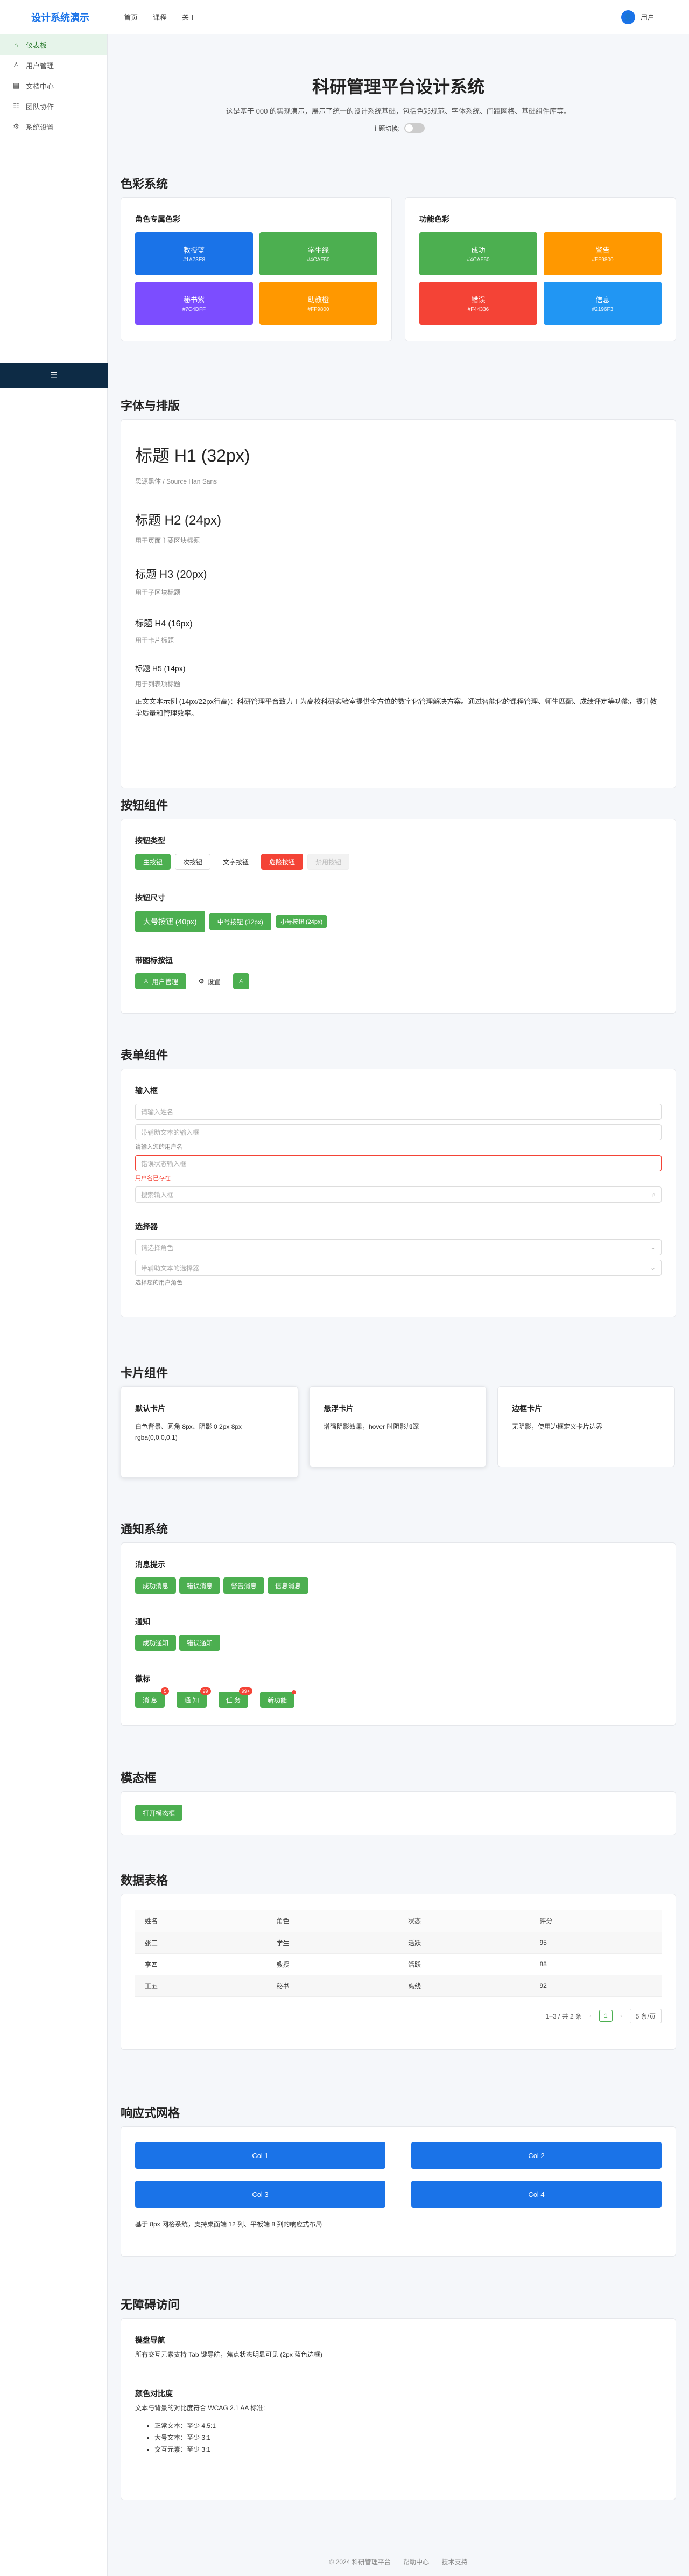 The image size is (689, 2576). I want to click on select-placeholder: 带辅助文本的选择器, so click(171, 1268).